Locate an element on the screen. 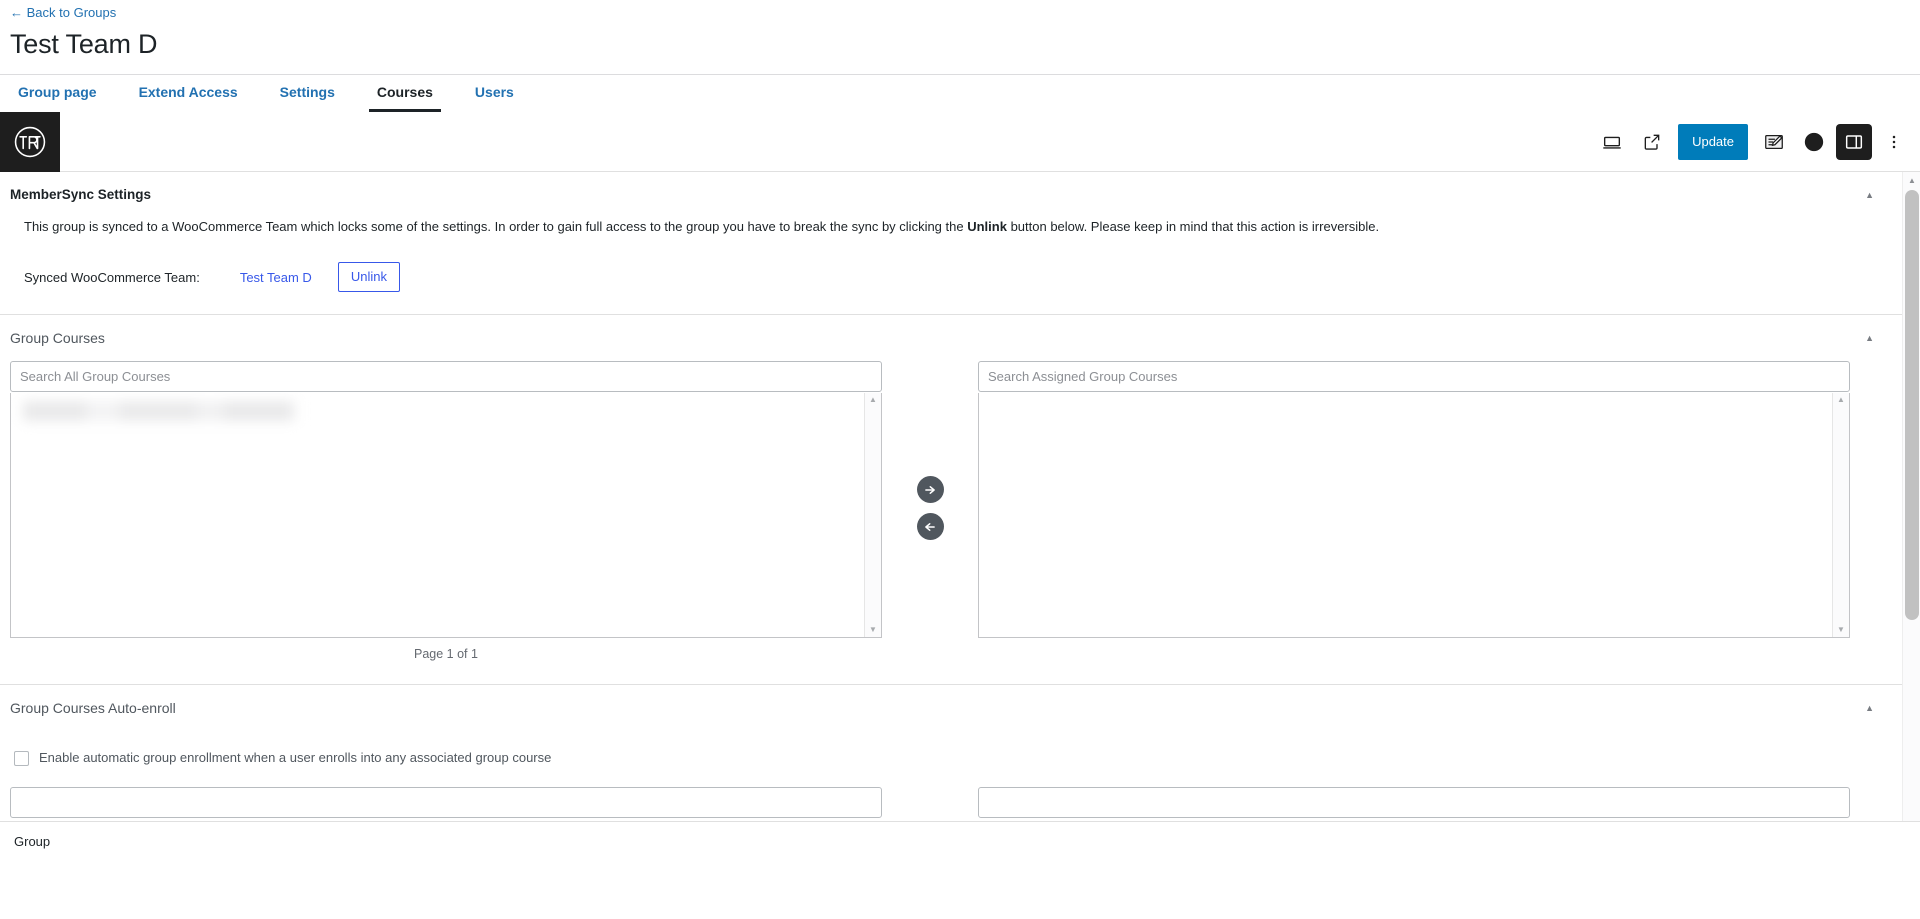 The height and width of the screenshot is (919, 1920). auto-enroll-available-column is located at coordinates (446, 802).